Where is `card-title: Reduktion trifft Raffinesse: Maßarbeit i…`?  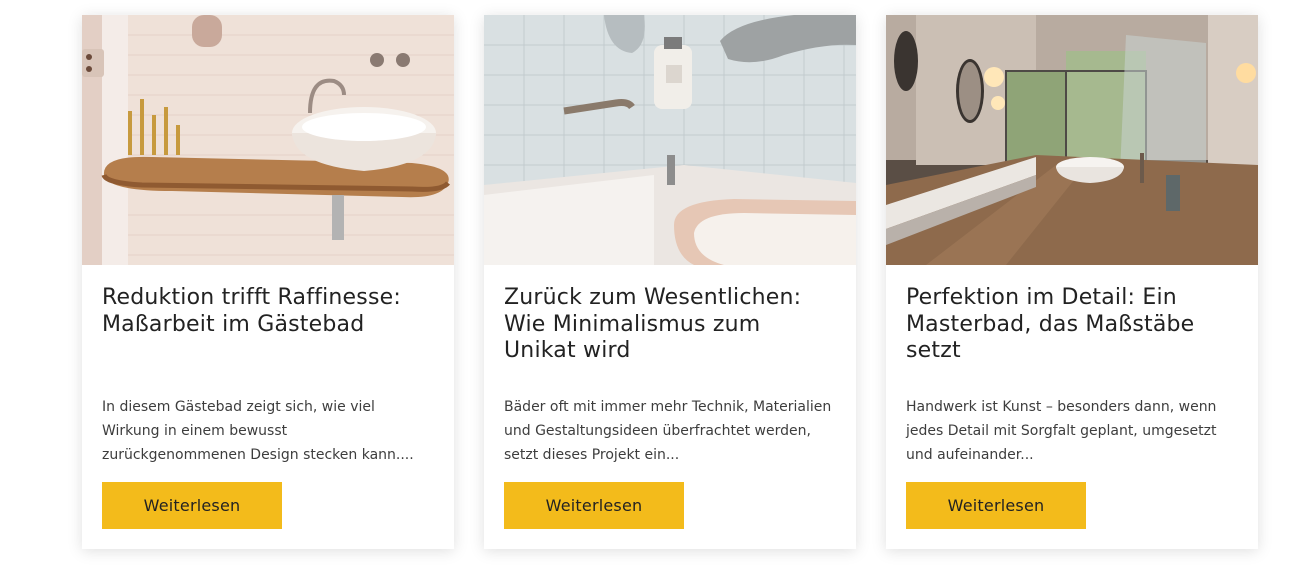 card-title: Reduktion trifft Raffinesse: Maßarbeit i… is located at coordinates (268, 332).